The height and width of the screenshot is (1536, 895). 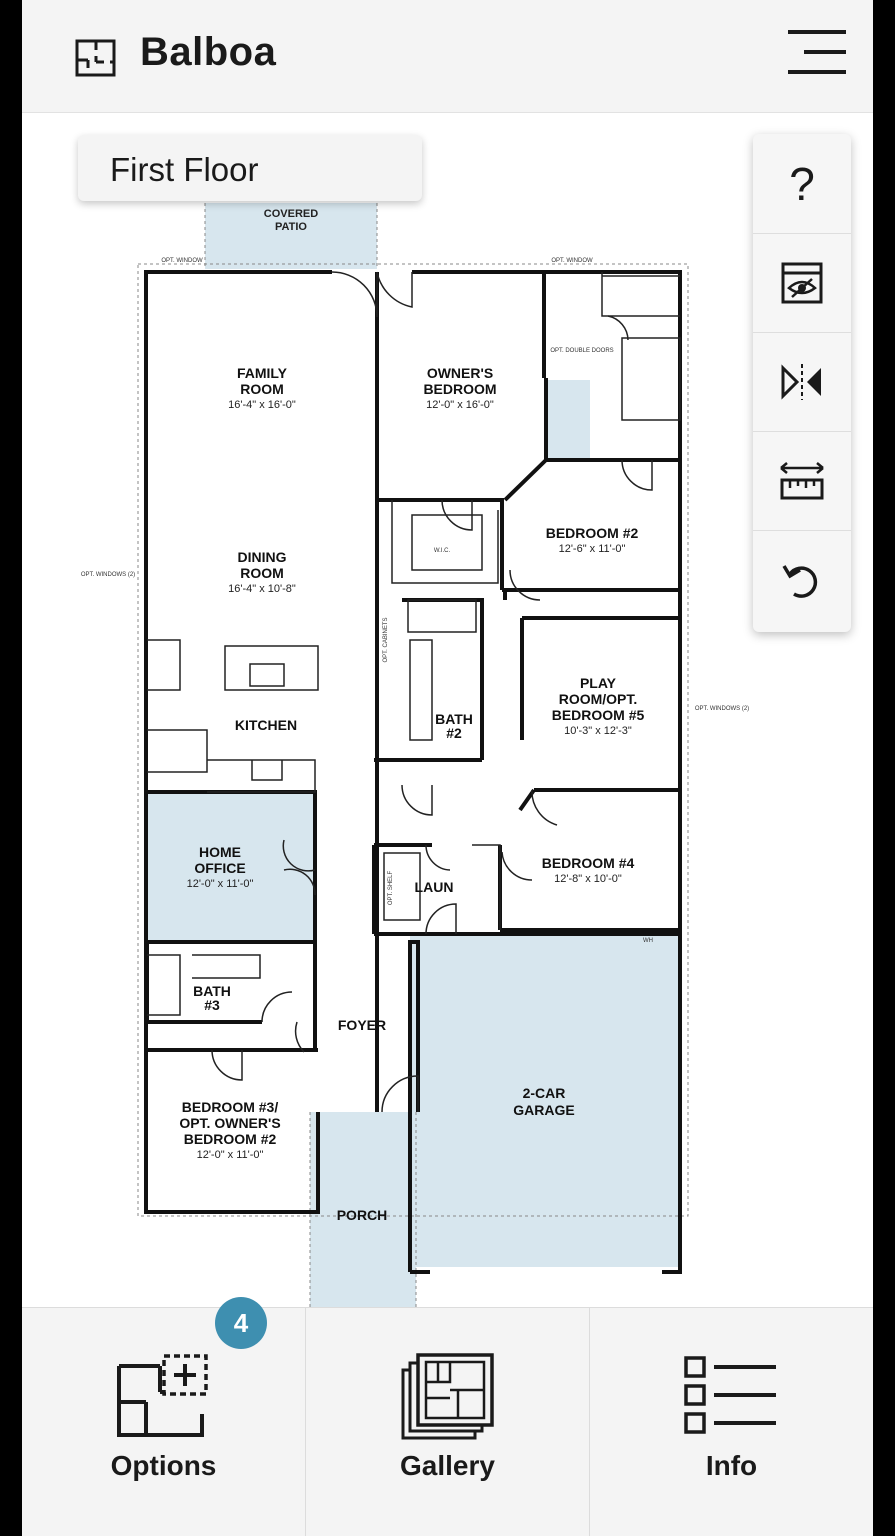 I want to click on room-family-room: FAMILY ROOM 16'-4" x 16'-0", so click(x=262, y=388).